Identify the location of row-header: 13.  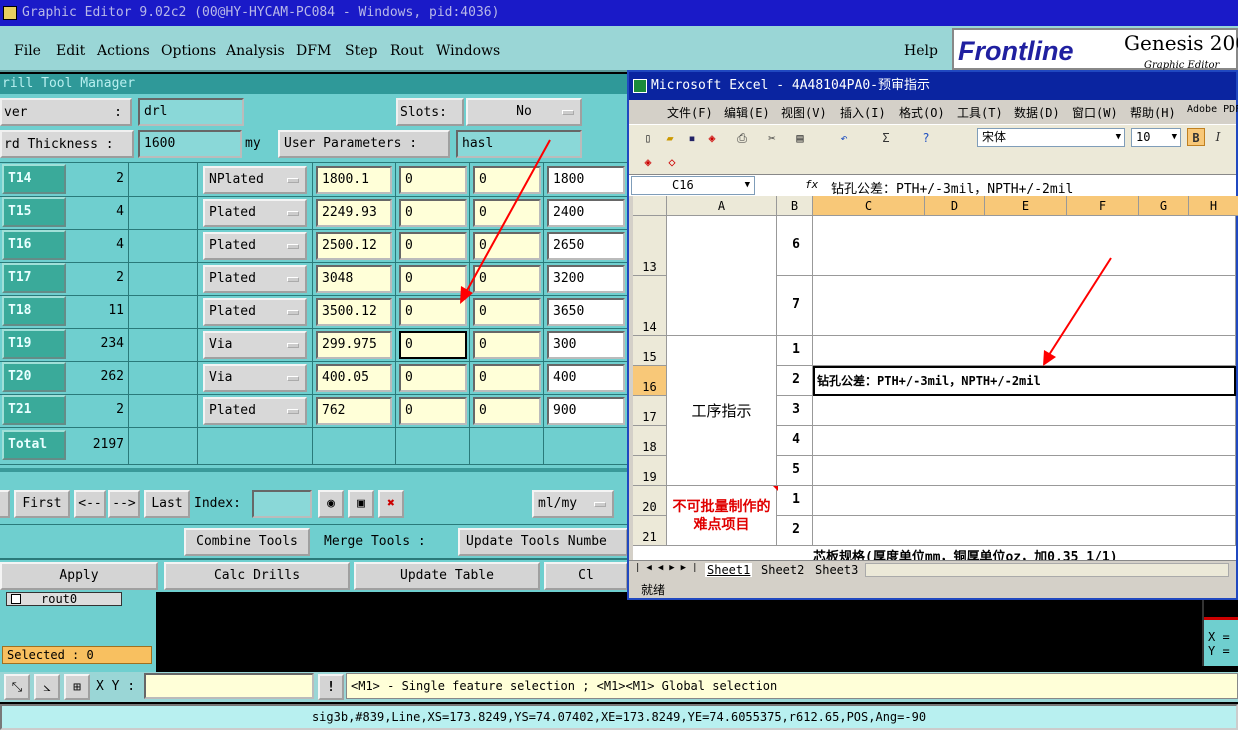
(650, 246).